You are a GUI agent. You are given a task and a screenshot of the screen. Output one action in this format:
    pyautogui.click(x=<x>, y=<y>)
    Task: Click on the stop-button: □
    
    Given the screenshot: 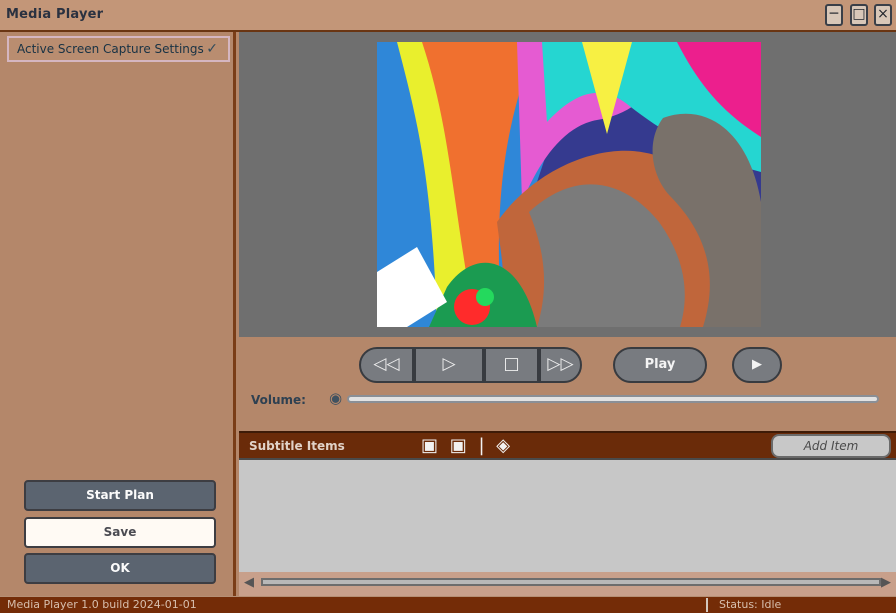 What is the action you would take?
    pyautogui.click(x=511, y=365)
    